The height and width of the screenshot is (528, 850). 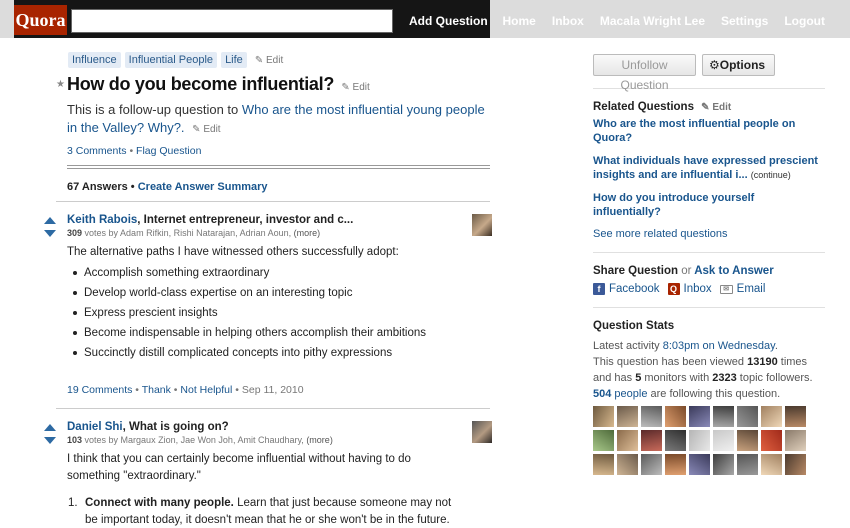 What do you see at coordinates (448, 21) in the screenshot?
I see `add-question-button: Add Question` at bounding box center [448, 21].